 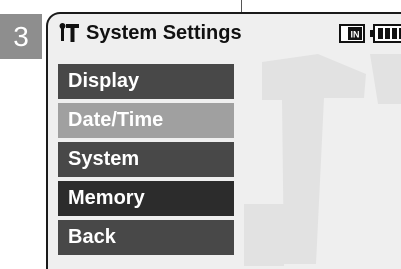 What do you see at coordinates (104, 159) in the screenshot?
I see `menu-item-label: System` at bounding box center [104, 159].